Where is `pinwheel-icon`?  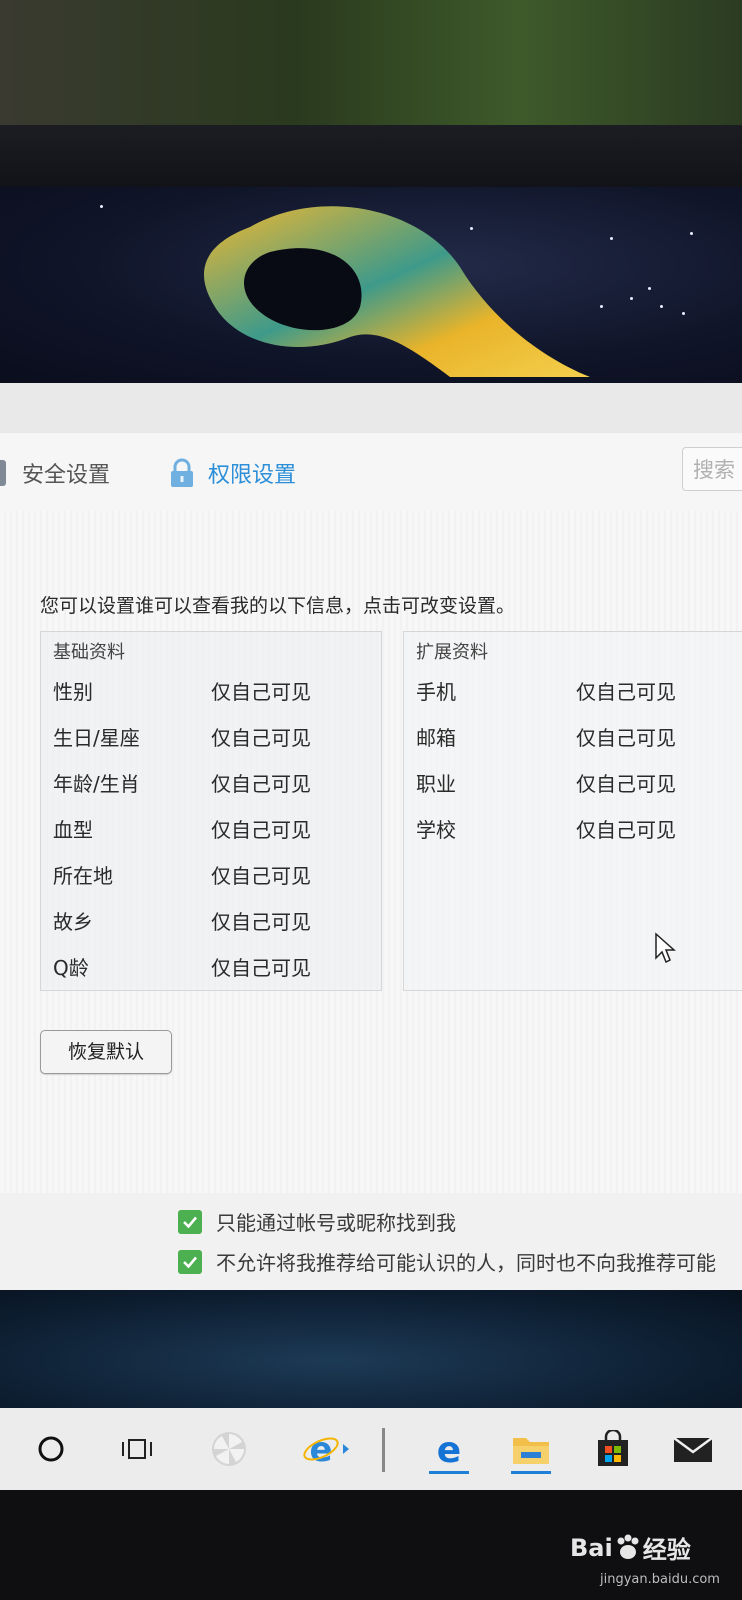 pinwheel-icon is located at coordinates (229, 1449).